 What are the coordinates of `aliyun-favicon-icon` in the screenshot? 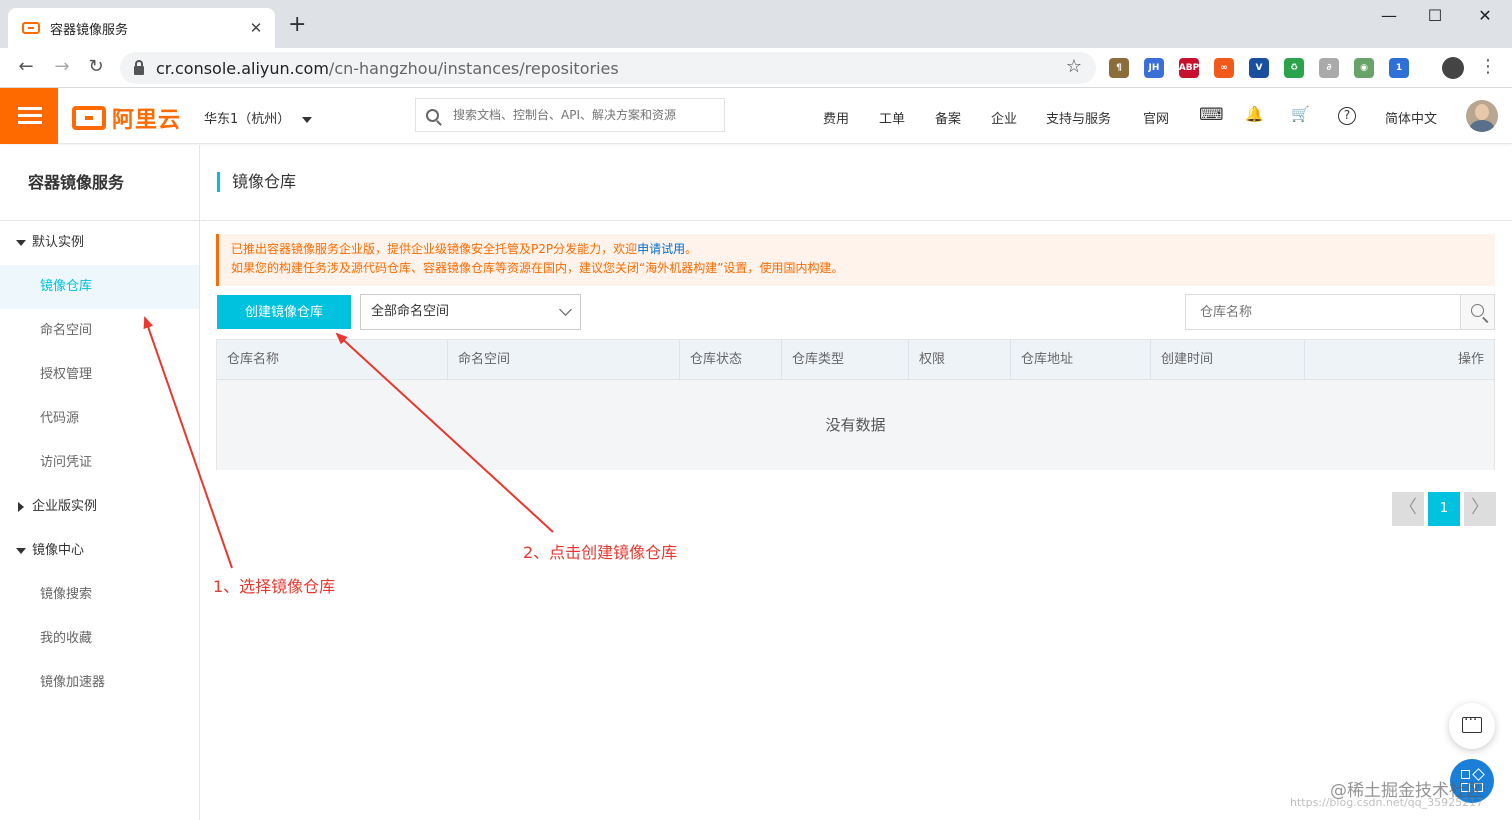 It's located at (31, 28).